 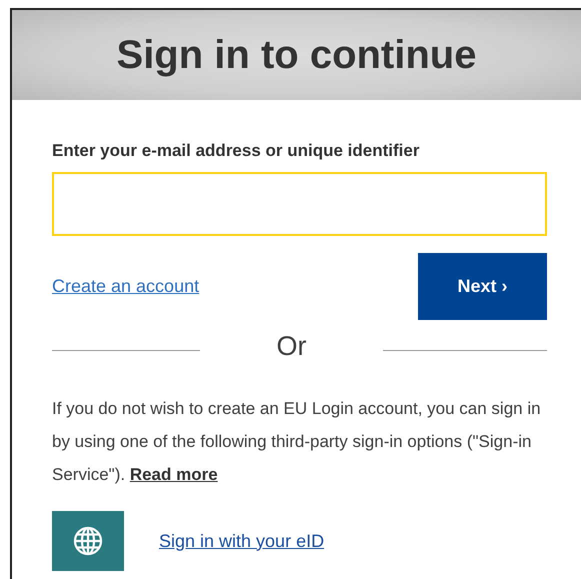 I want to click on or-divider-text: Or, so click(x=291, y=345).